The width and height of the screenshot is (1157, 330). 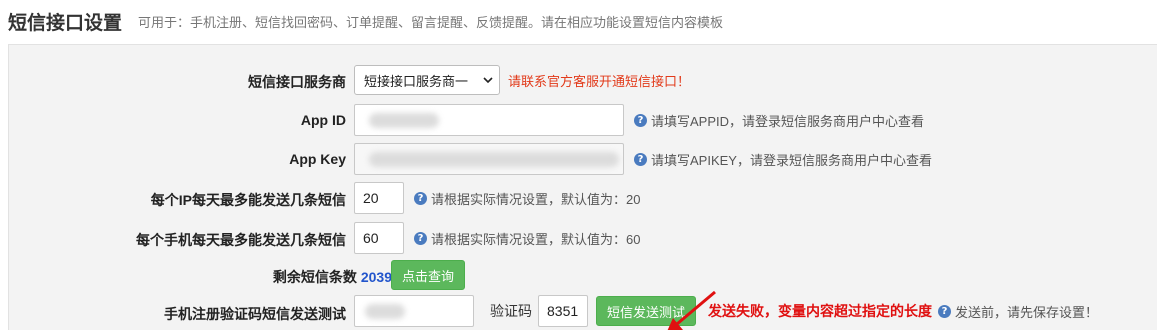 I want to click on provider-row: 短信接口服务商 短接接口服务商一 请联系官方客服开通短信接口！, so click(x=583, y=80).